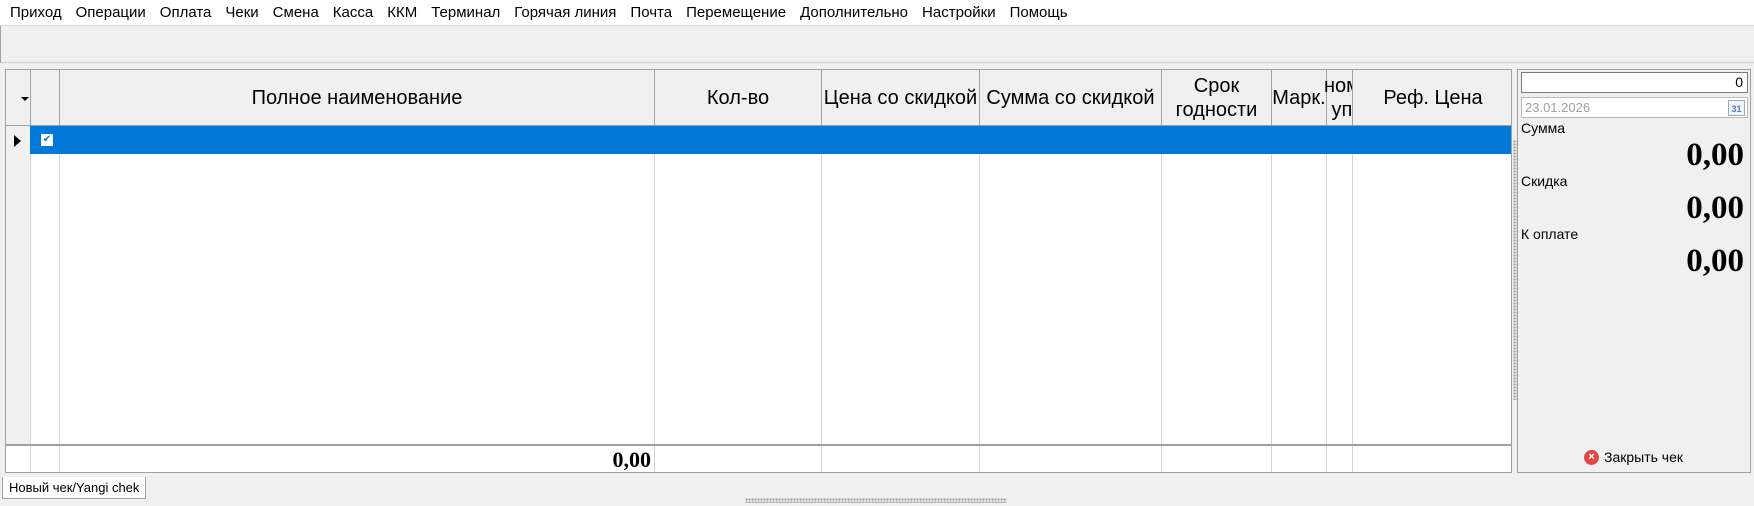 The image size is (1754, 506). Describe the element at coordinates (1634, 82) in the screenshot. I see `number-input: 0` at that location.